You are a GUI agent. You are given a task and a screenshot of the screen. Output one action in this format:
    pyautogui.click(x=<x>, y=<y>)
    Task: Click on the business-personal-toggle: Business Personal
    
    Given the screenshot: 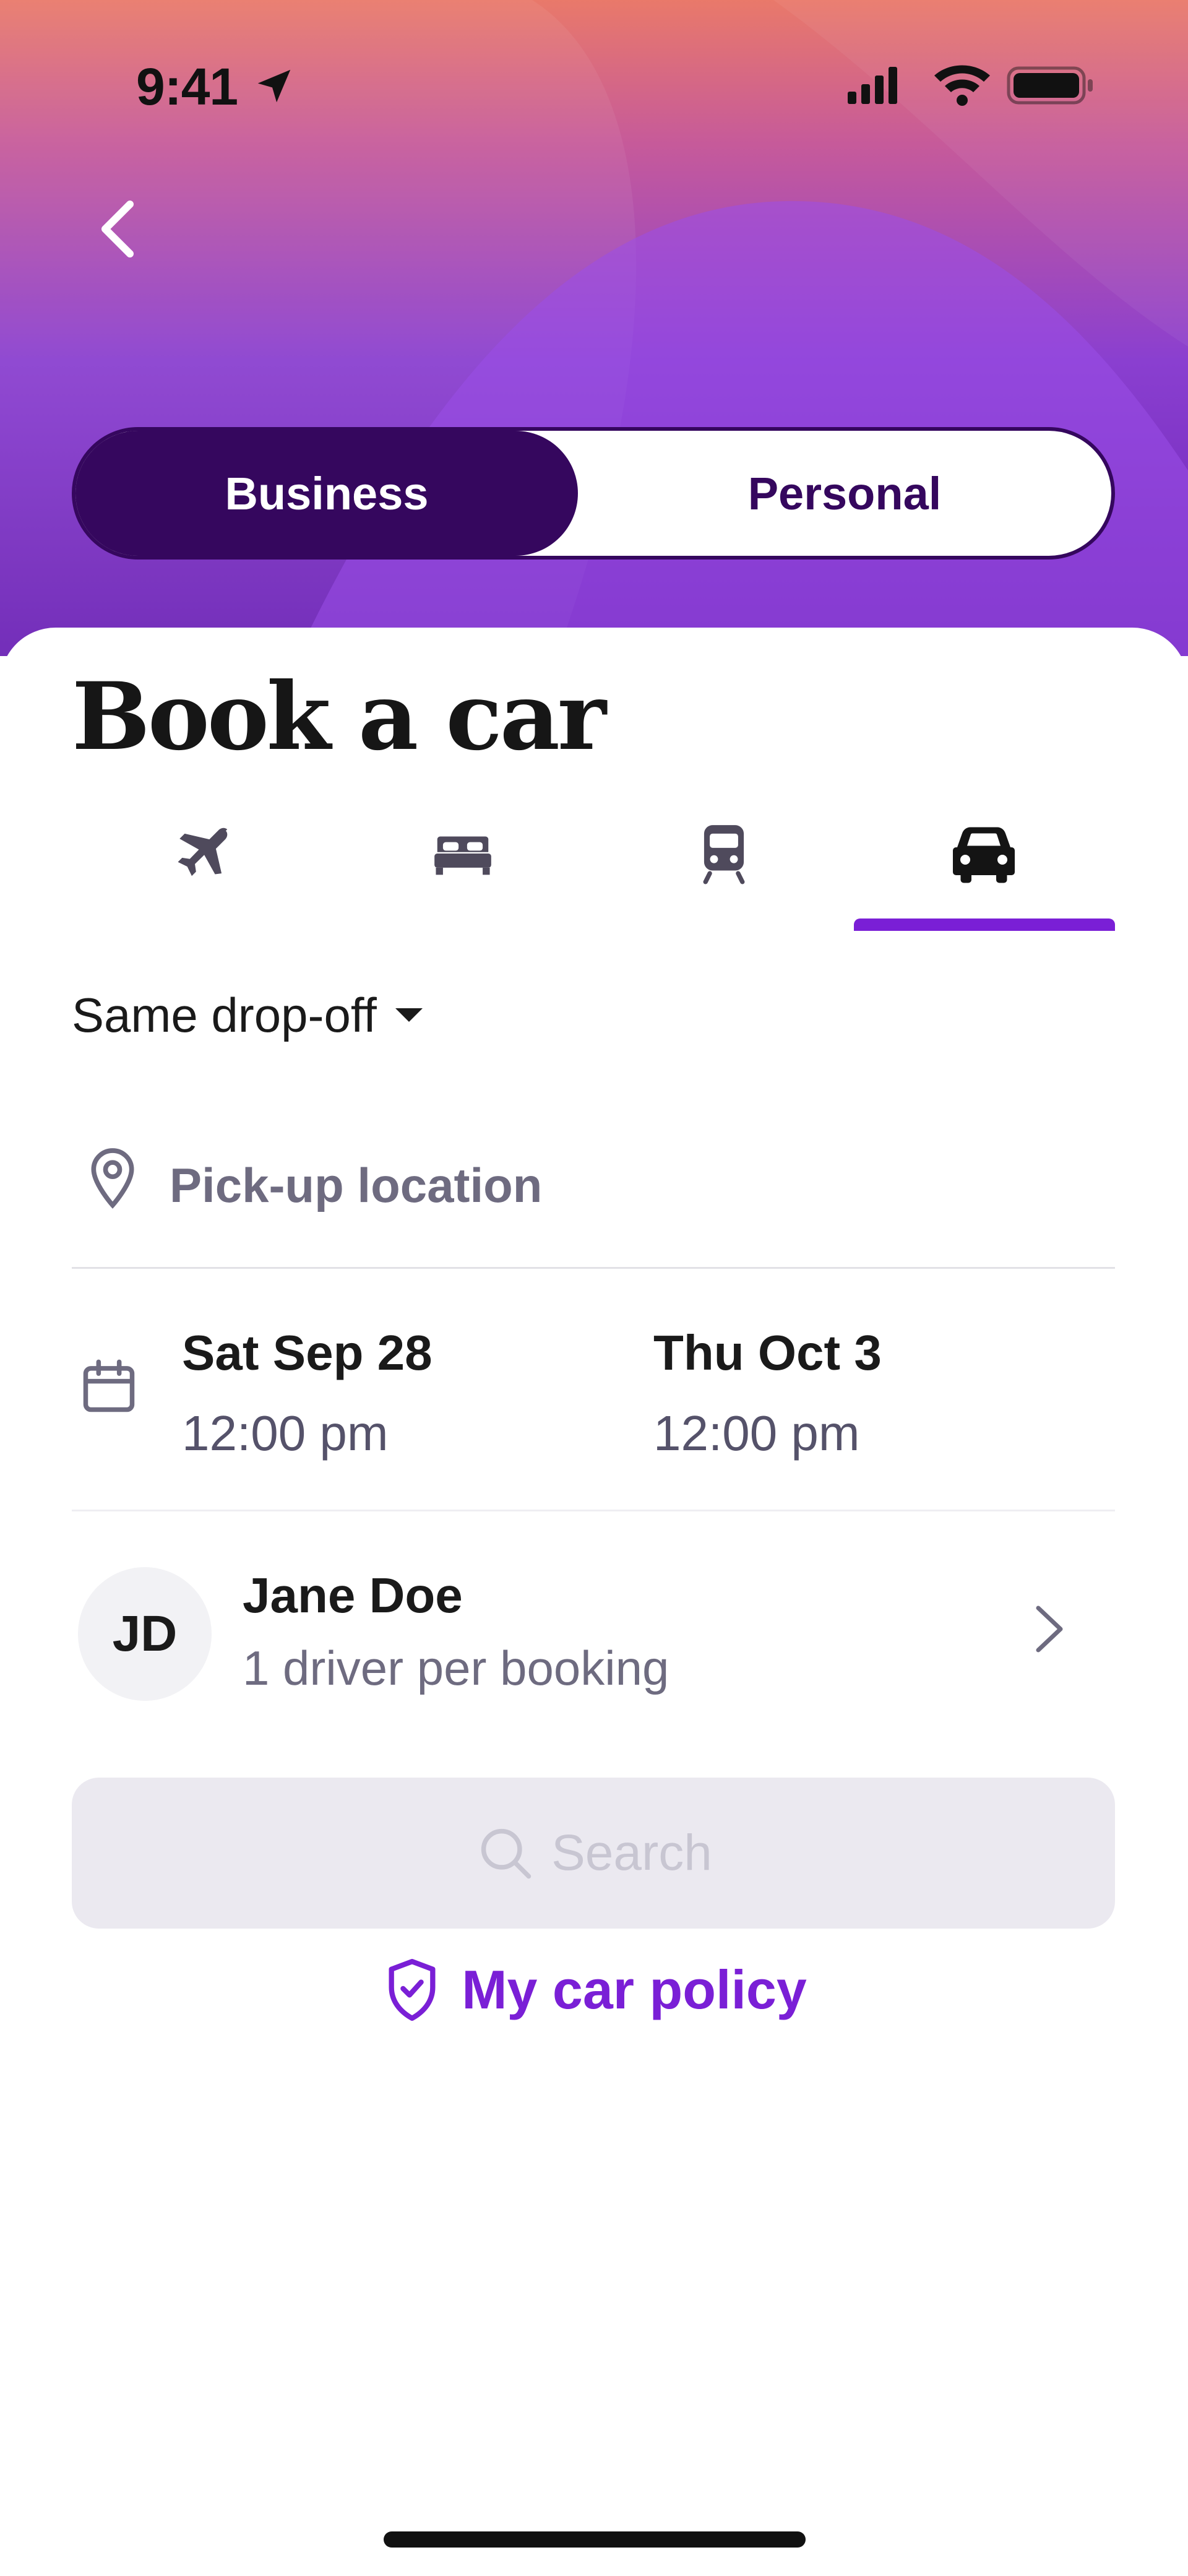 What is the action you would take?
    pyautogui.click(x=593, y=493)
    